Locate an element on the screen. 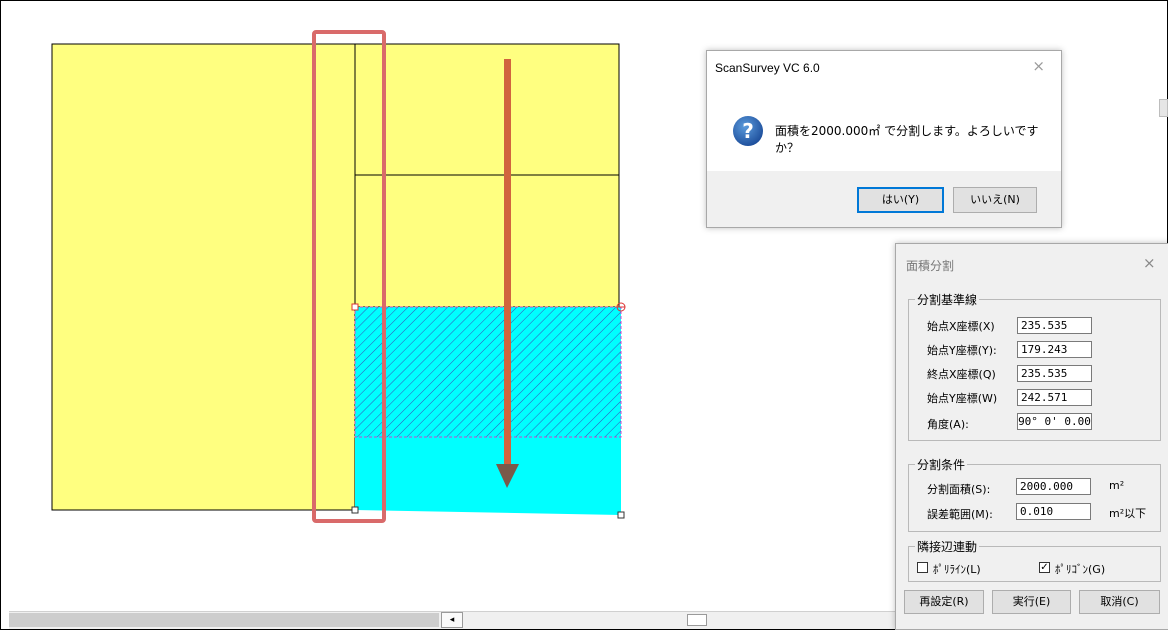 The width and height of the screenshot is (1168, 630). split-area-hatch is located at coordinates (488, 372).